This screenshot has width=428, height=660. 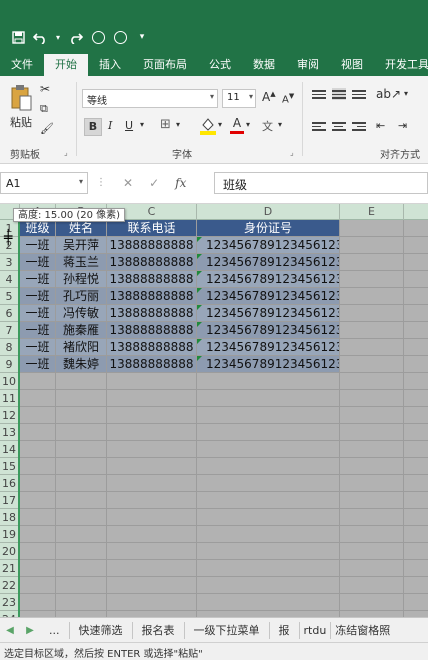 I want to click on sheet-tab: rtdu, so click(x=316, y=630).